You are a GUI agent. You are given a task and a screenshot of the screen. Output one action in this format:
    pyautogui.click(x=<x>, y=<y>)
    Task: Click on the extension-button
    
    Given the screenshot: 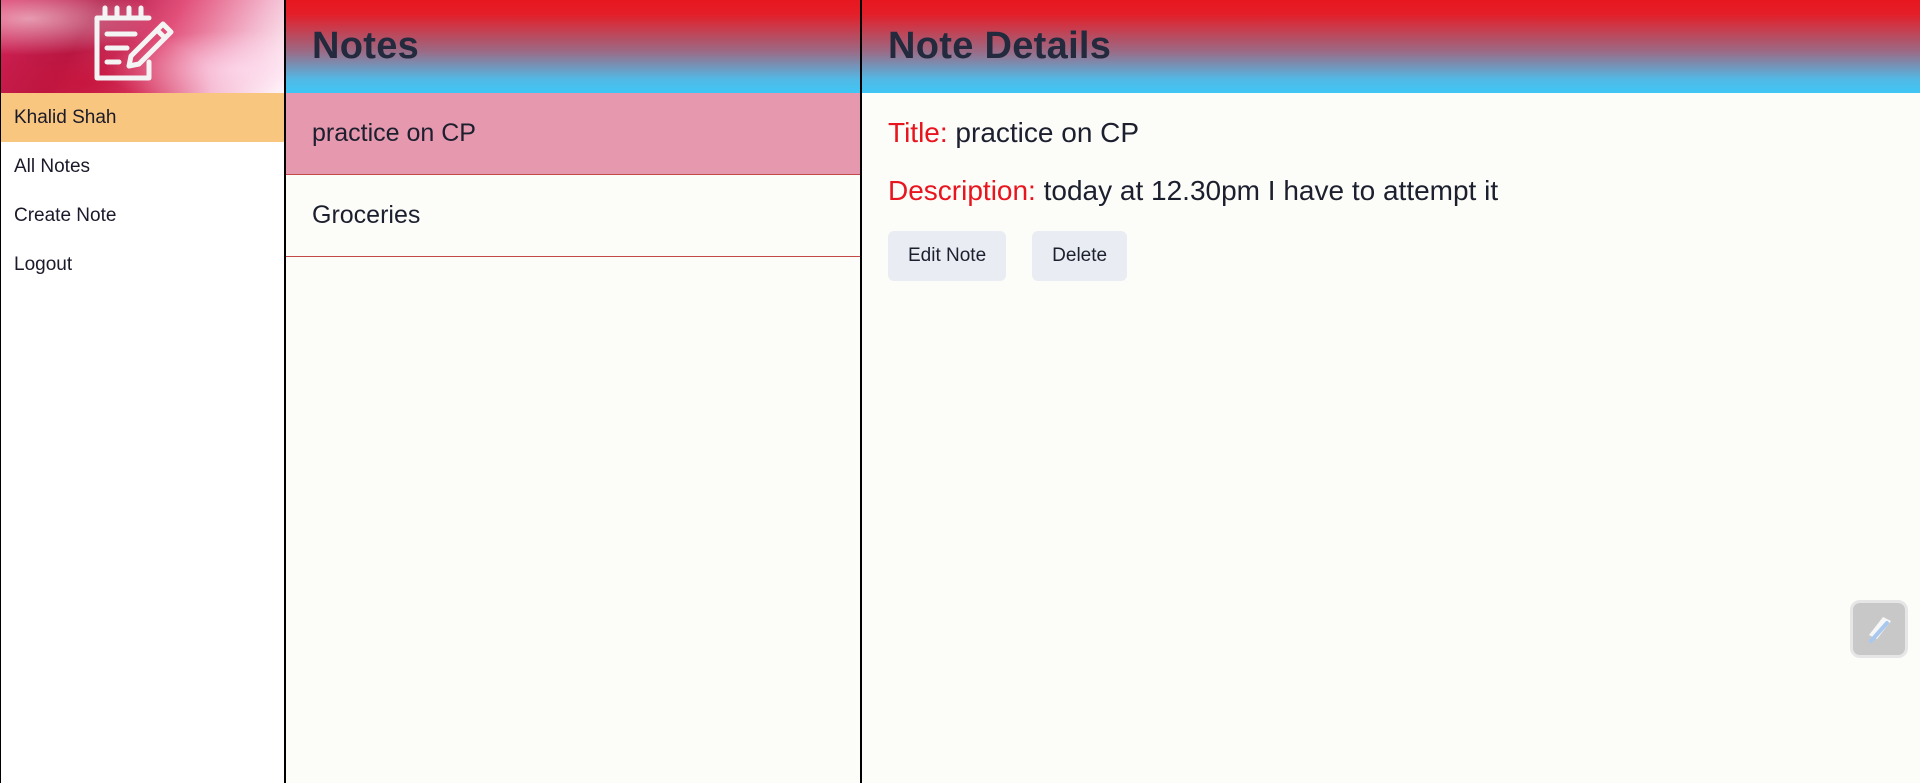 What is the action you would take?
    pyautogui.click(x=1879, y=629)
    